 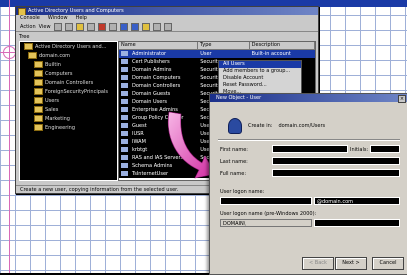 What do you see at coordinates (318, 263) in the screenshot?
I see `back-button: < Back` at bounding box center [318, 263].